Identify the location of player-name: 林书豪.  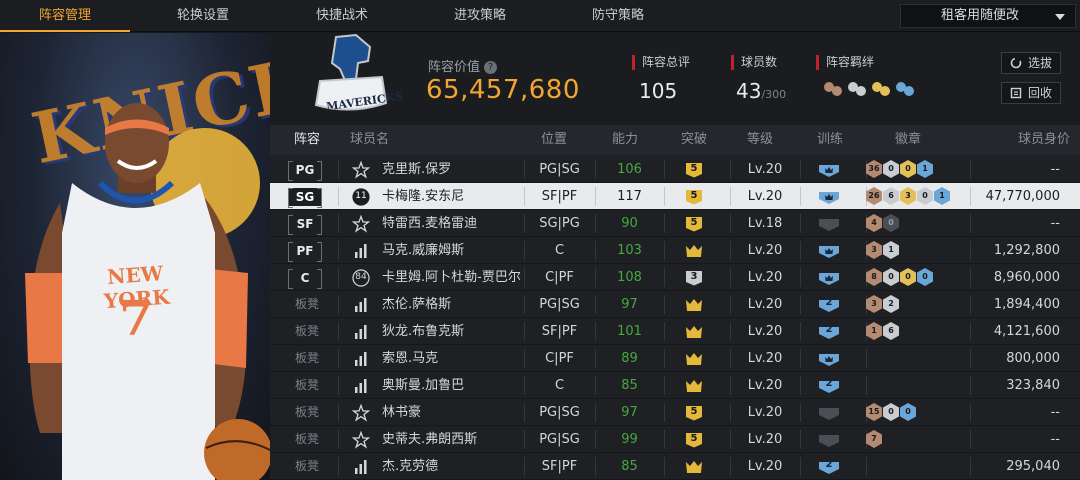
(401, 412).